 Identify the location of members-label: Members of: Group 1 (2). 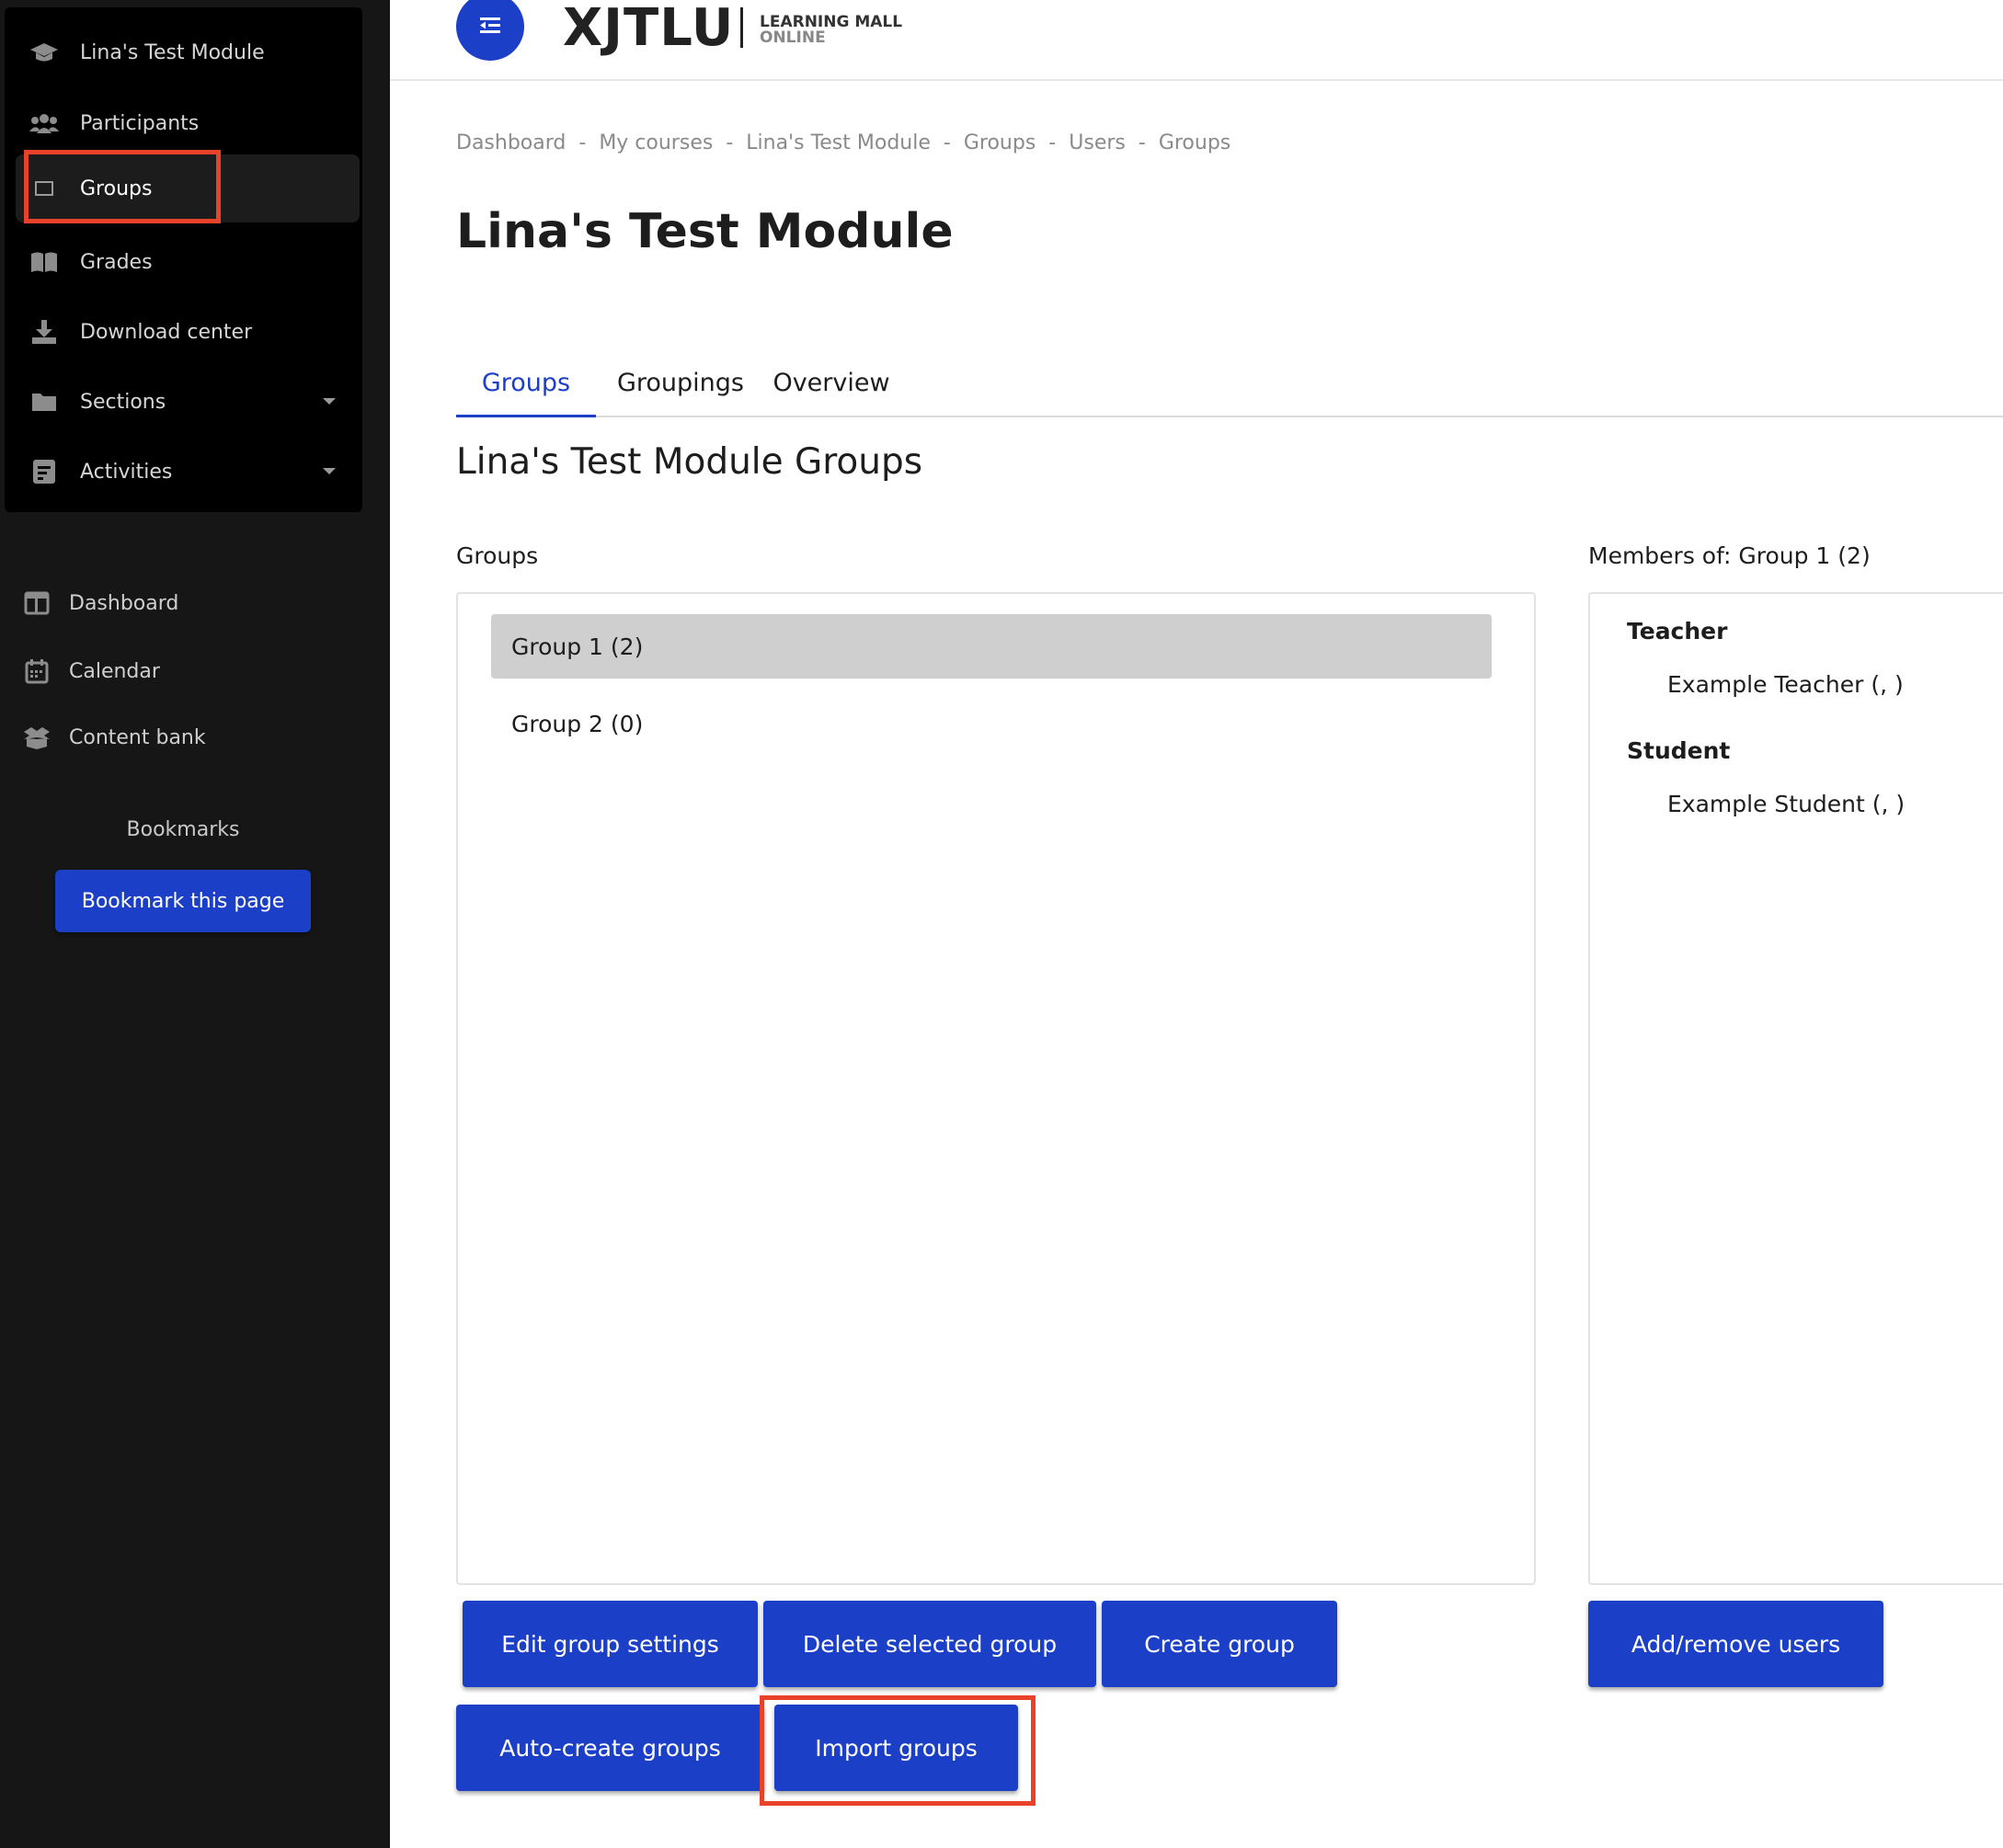
(1729, 555).